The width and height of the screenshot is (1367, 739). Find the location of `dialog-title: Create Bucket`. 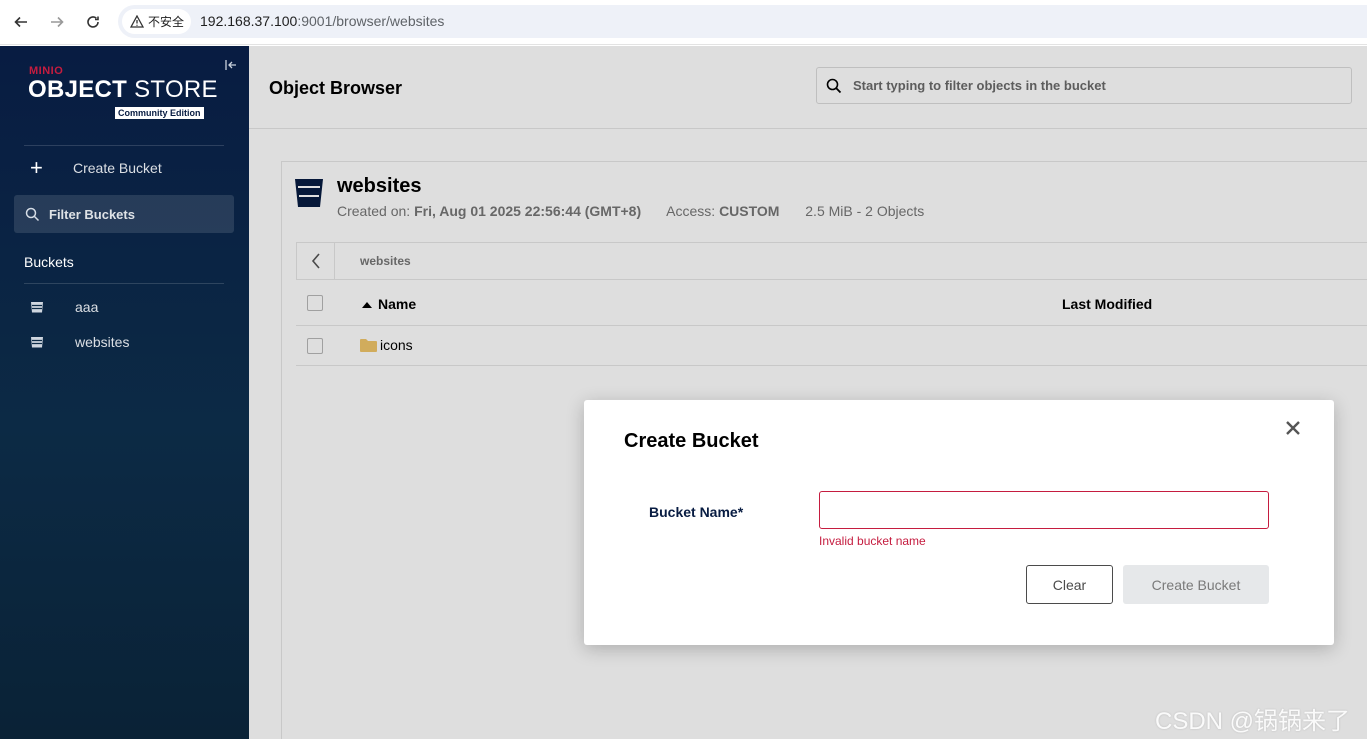

dialog-title: Create Bucket is located at coordinates (691, 441).